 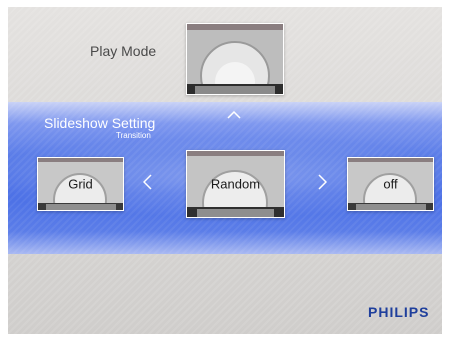 What do you see at coordinates (100, 123) in the screenshot?
I see `slideshow-setting-title: Slideshow Setting` at bounding box center [100, 123].